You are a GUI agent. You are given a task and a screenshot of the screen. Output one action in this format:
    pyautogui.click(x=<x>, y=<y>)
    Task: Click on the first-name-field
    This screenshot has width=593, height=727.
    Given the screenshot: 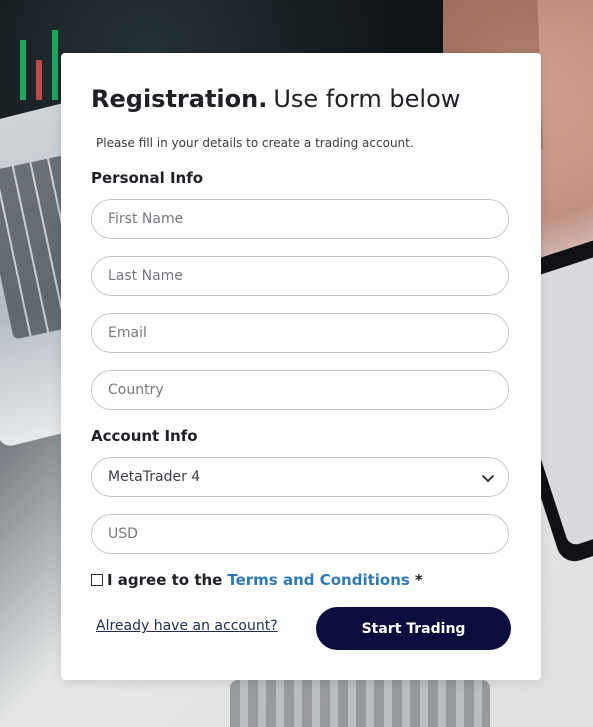 What is the action you would take?
    pyautogui.click(x=300, y=219)
    